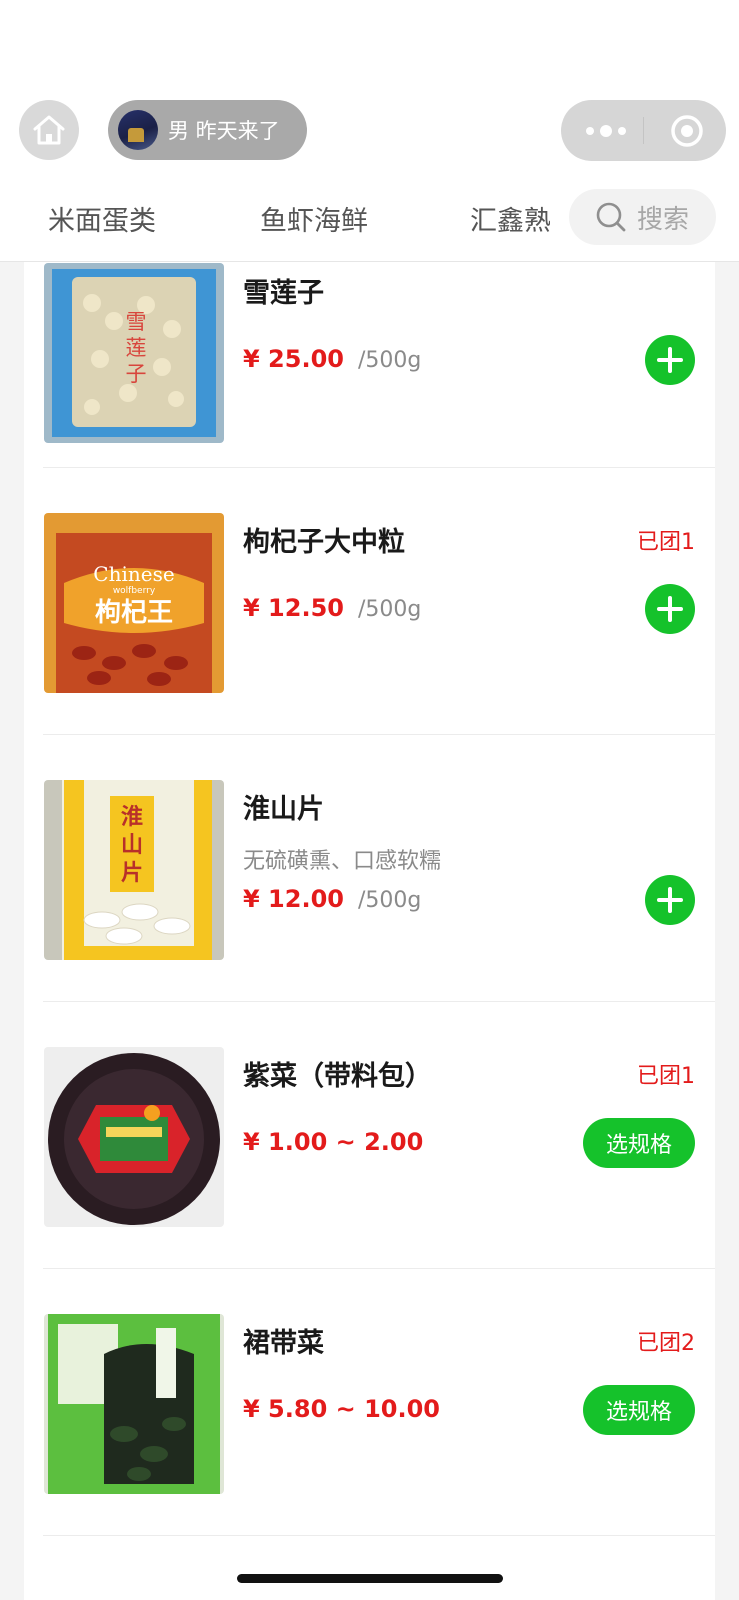 This screenshot has height=1600, width=739. I want to click on svg-text: 山, so click(132, 845).